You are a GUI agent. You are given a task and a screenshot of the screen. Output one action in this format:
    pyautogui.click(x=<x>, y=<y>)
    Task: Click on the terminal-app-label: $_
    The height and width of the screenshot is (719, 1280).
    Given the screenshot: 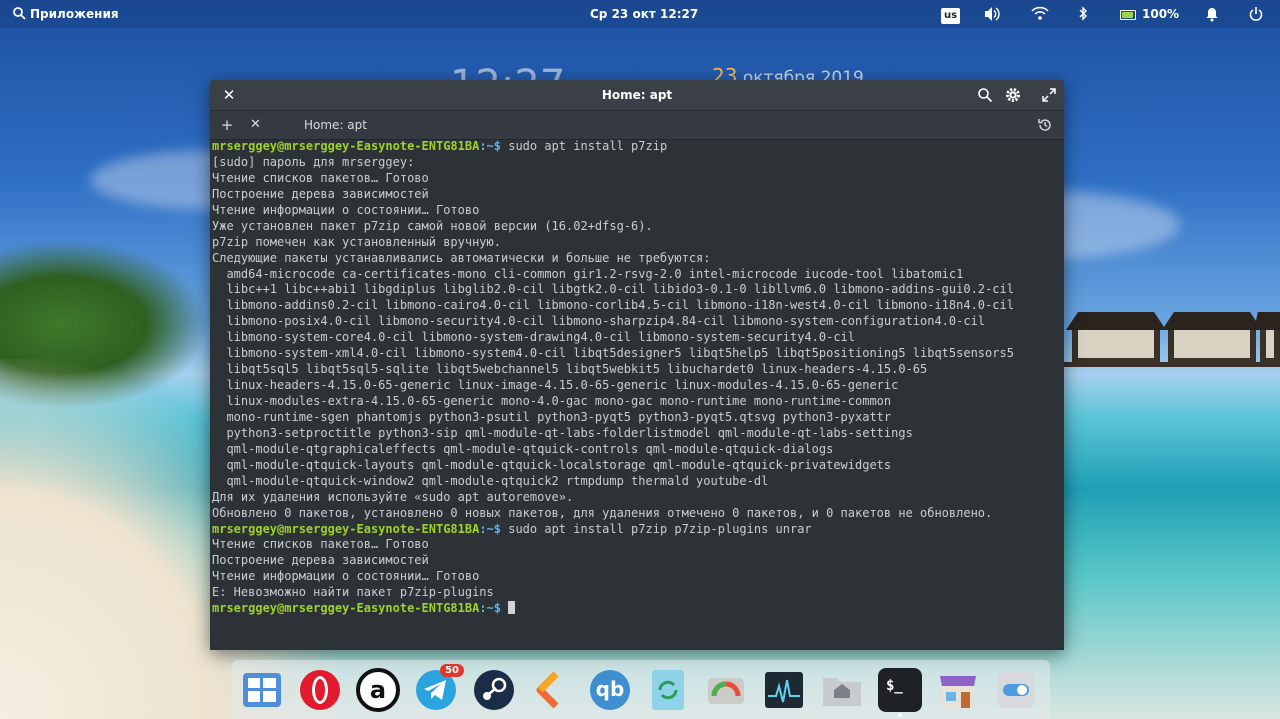 What is the action you would take?
    pyautogui.click(x=894, y=686)
    